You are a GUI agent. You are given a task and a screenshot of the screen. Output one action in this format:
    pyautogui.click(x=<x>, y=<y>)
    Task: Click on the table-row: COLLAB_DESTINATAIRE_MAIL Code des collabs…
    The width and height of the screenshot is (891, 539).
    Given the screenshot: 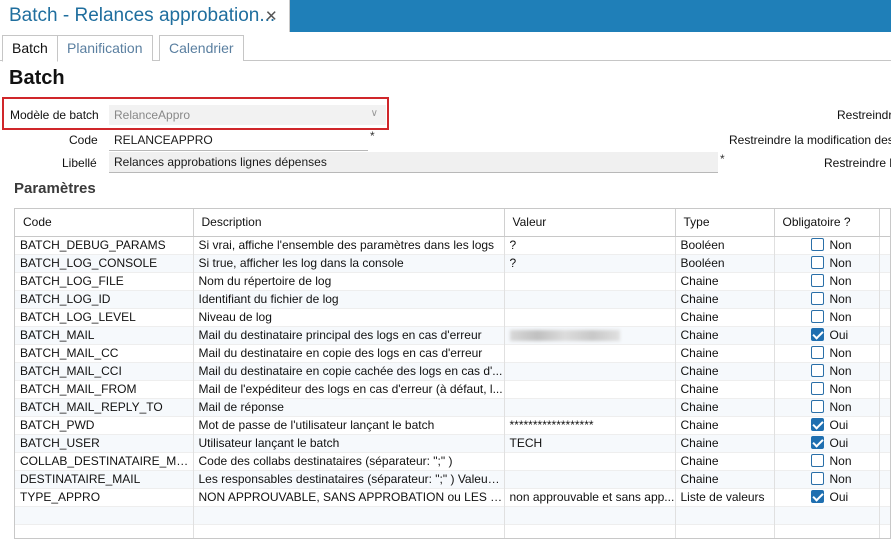 What is the action you would take?
    pyautogui.click(x=452, y=461)
    